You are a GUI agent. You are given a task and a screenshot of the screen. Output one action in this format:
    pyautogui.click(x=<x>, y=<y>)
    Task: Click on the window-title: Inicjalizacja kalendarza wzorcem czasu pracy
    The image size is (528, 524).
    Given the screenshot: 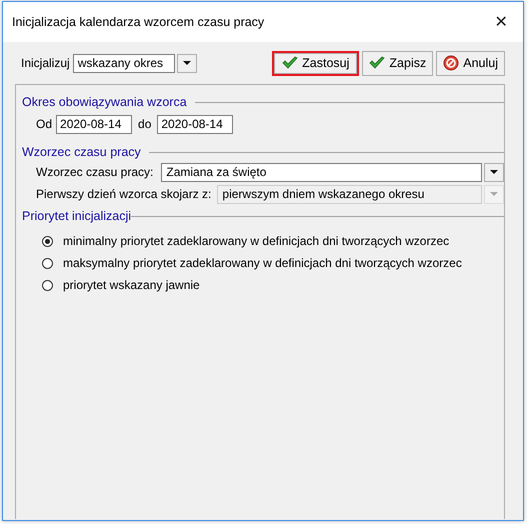 What is the action you would take?
    pyautogui.click(x=138, y=22)
    